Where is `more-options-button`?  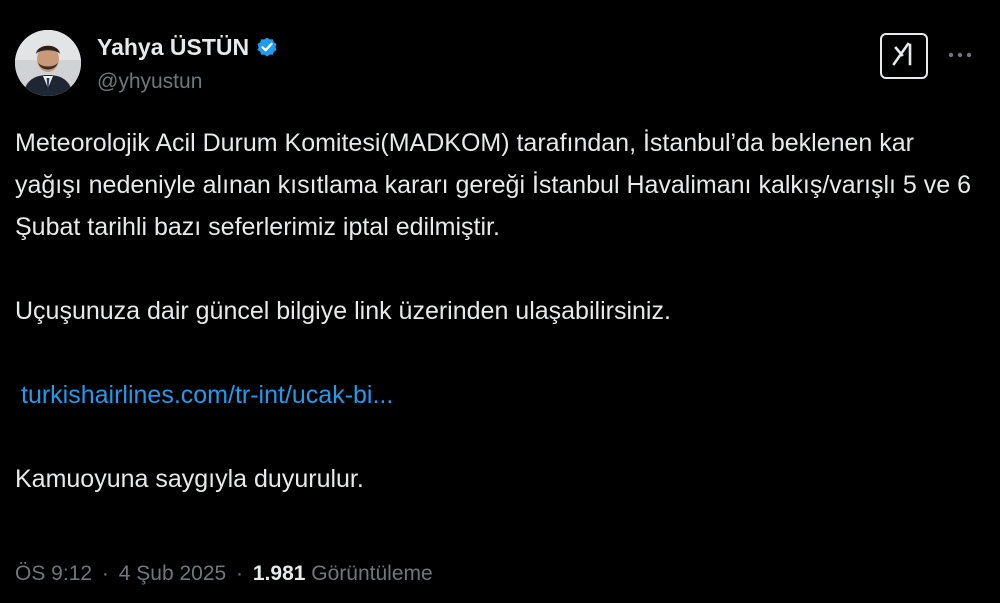
more-options-button is located at coordinates (960, 55).